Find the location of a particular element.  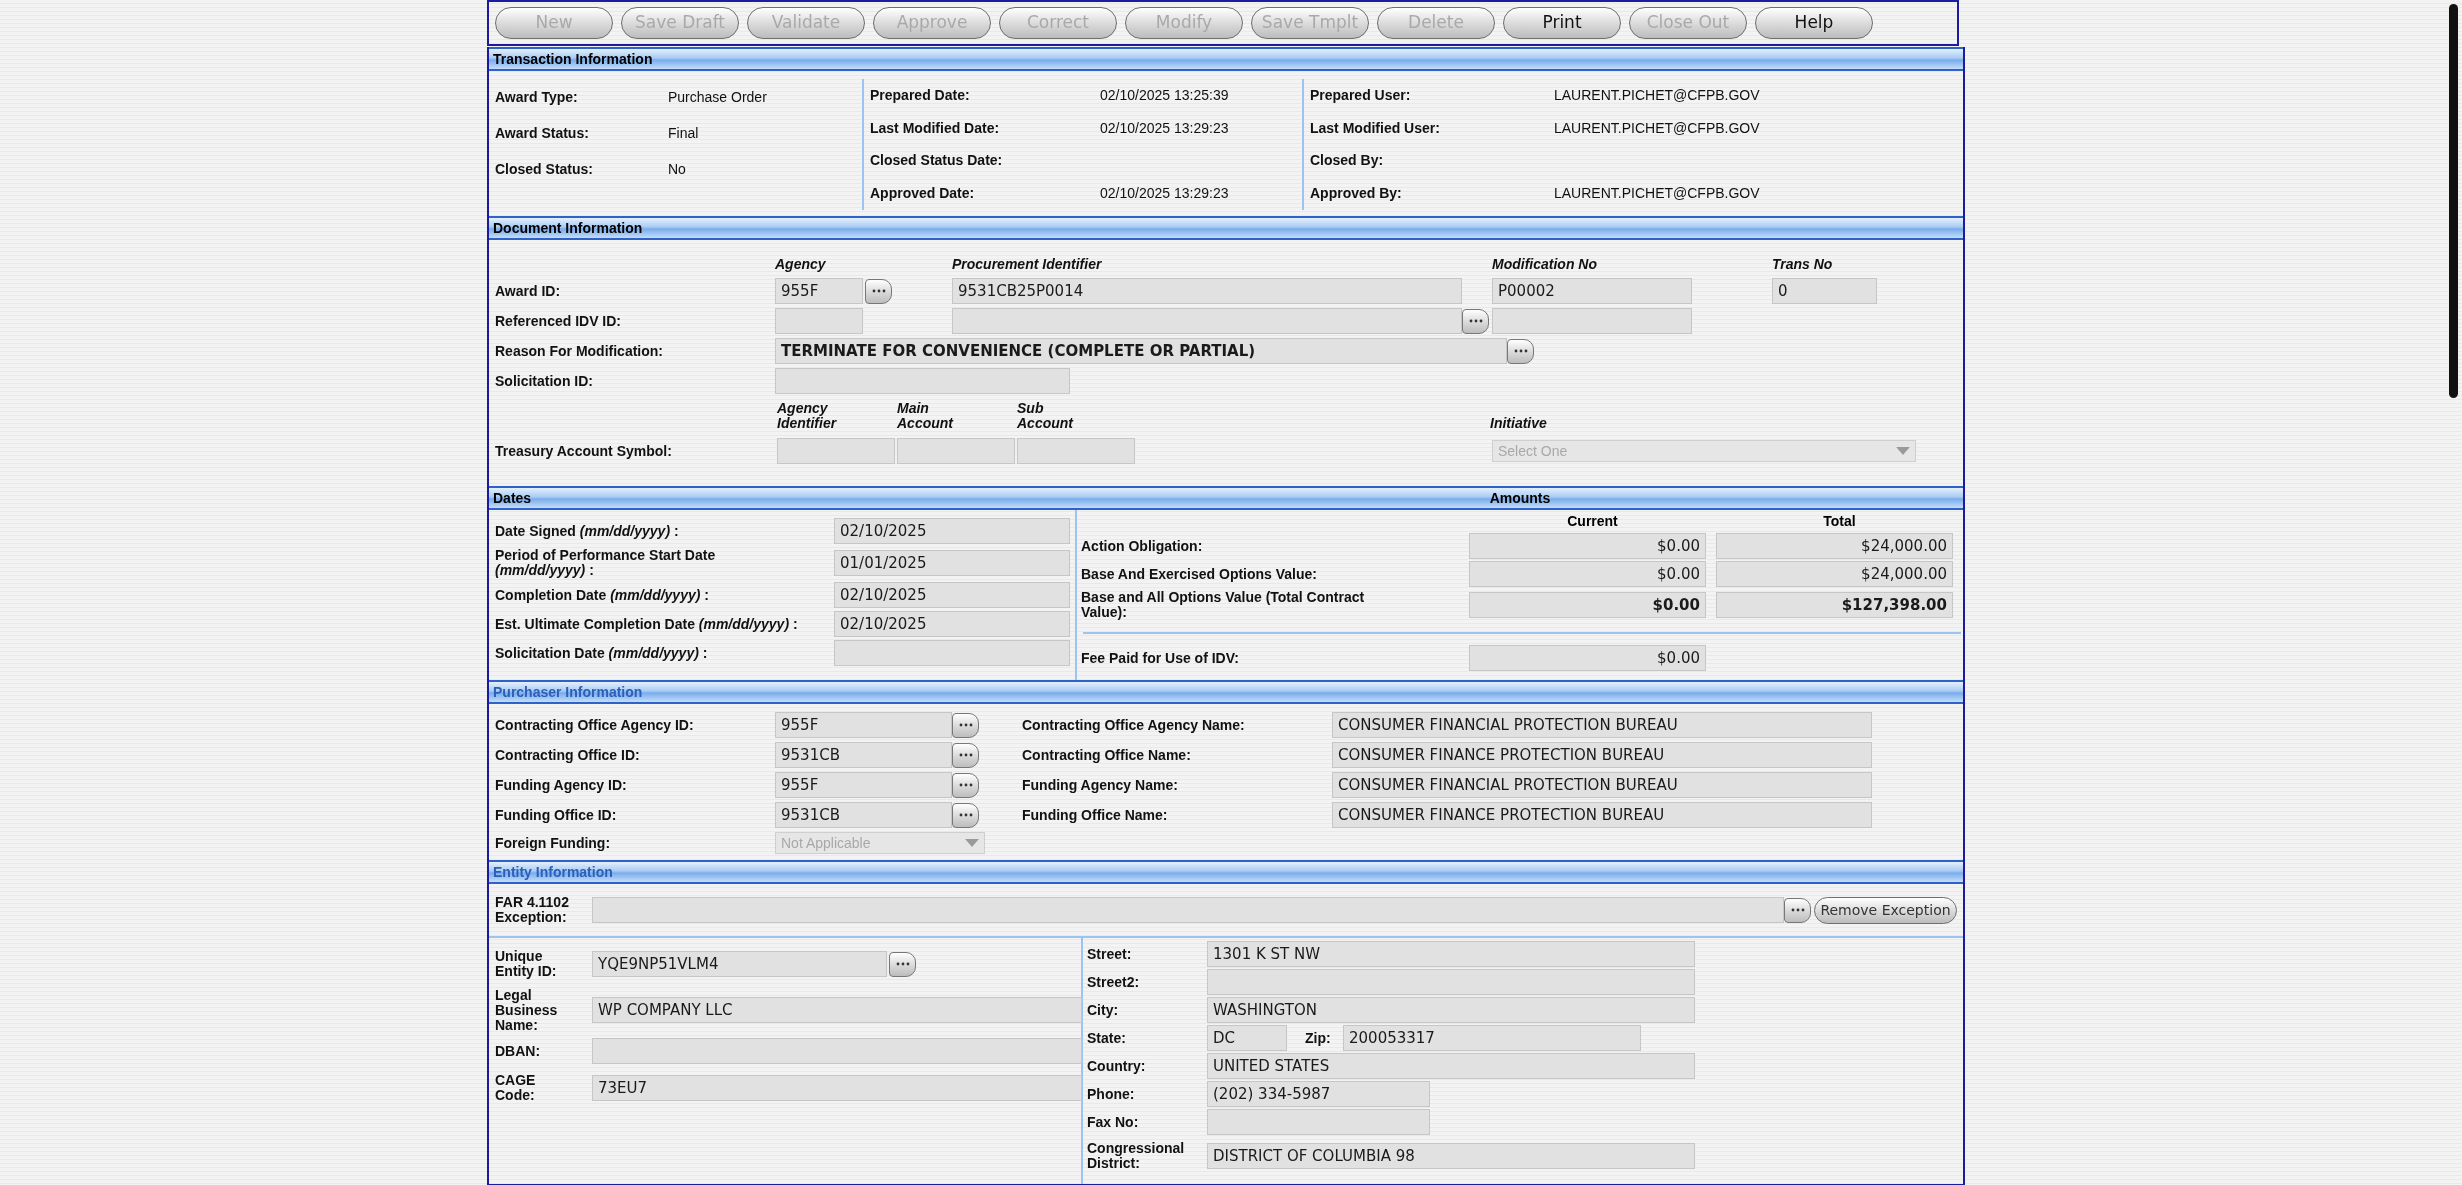

section-title: Document Information is located at coordinates (568, 228).